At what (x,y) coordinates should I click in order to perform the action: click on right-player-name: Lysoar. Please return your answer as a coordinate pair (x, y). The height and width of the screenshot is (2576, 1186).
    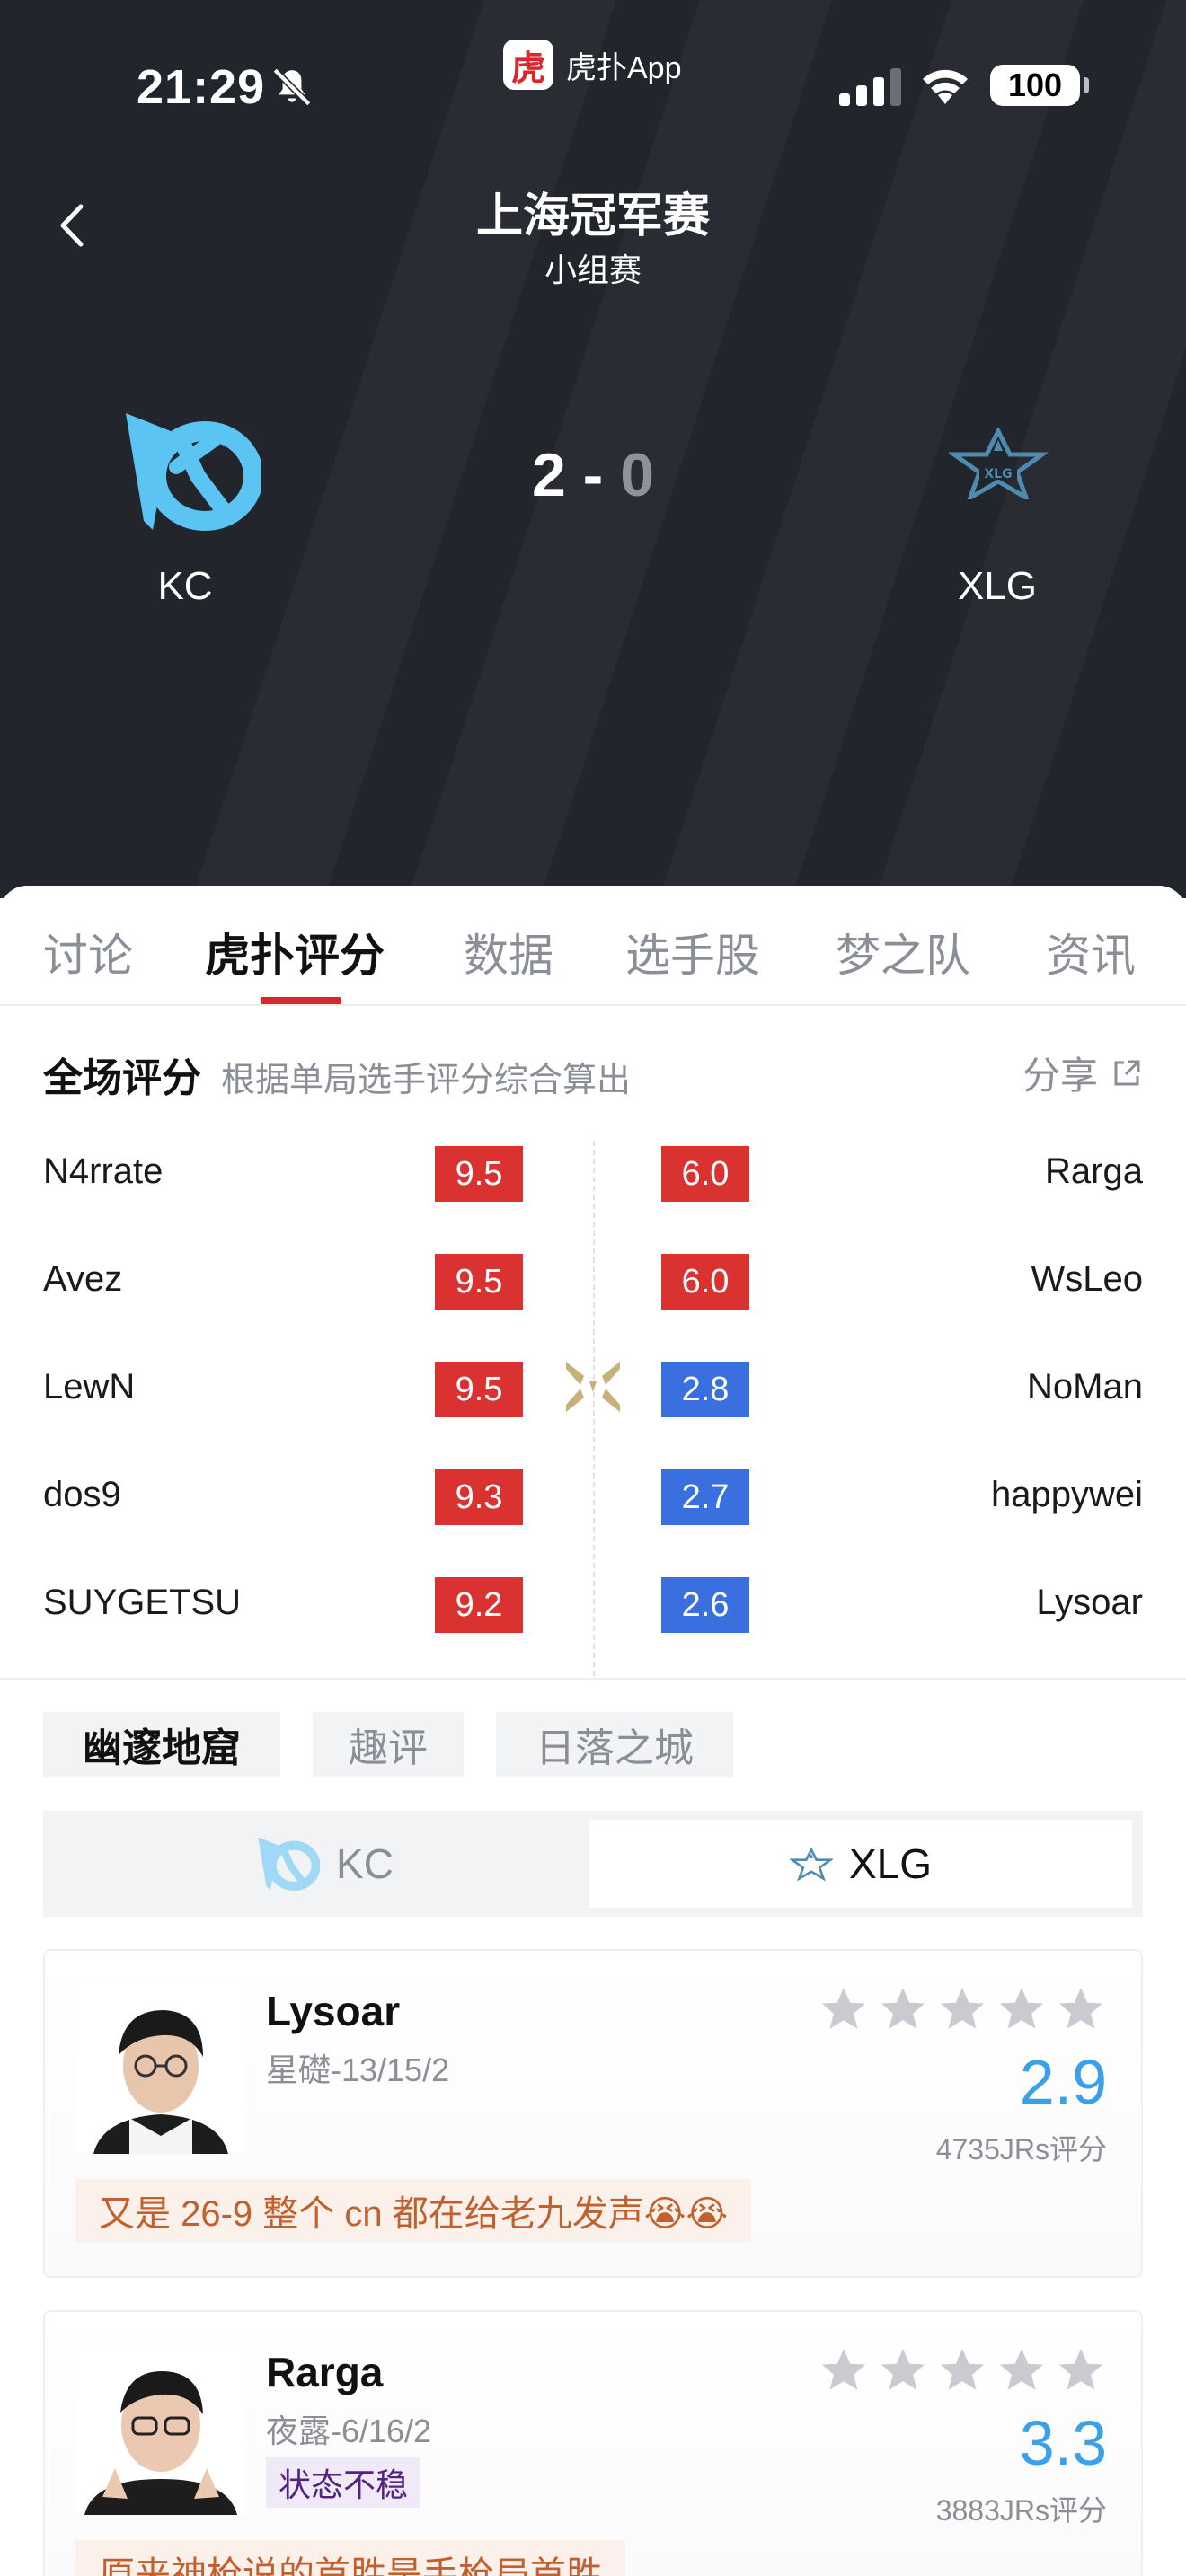
    Looking at the image, I should click on (1089, 1603).